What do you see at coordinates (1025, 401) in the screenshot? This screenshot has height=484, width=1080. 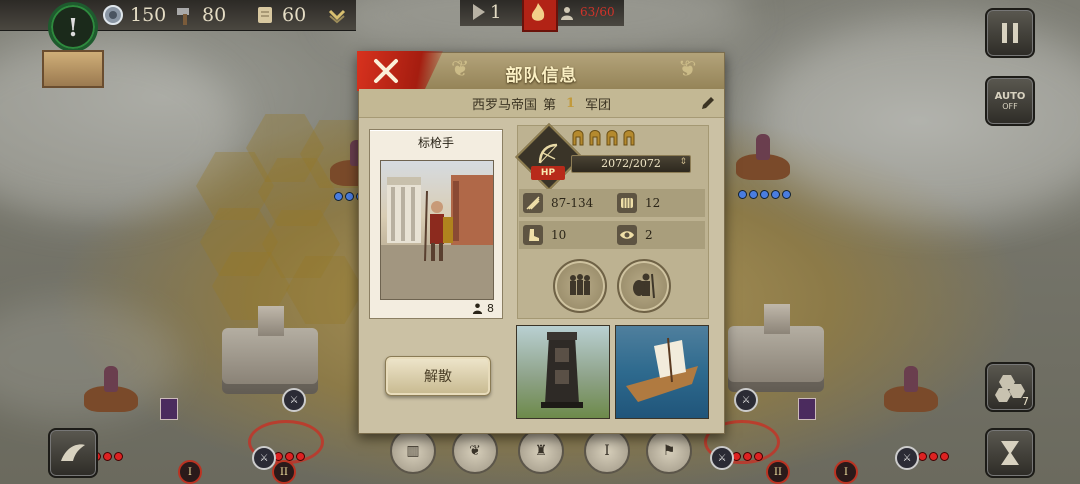 I see `hex-count: 7` at bounding box center [1025, 401].